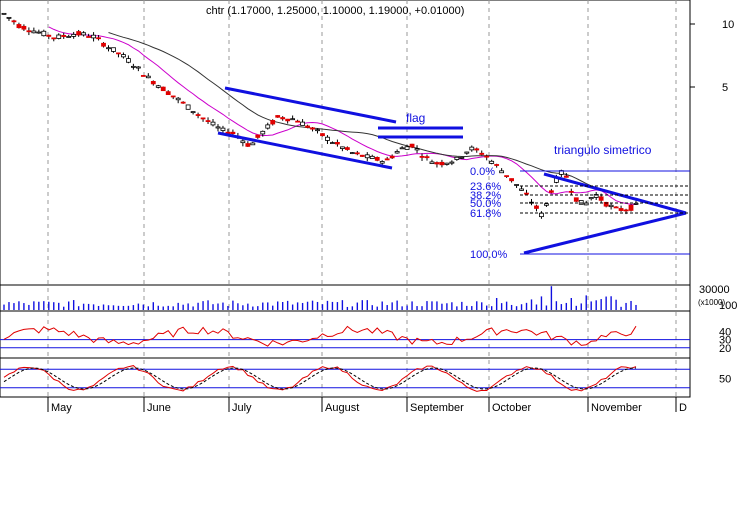 This screenshot has height=520, width=737. I want to click on price-tick-label: 10, so click(728, 25).